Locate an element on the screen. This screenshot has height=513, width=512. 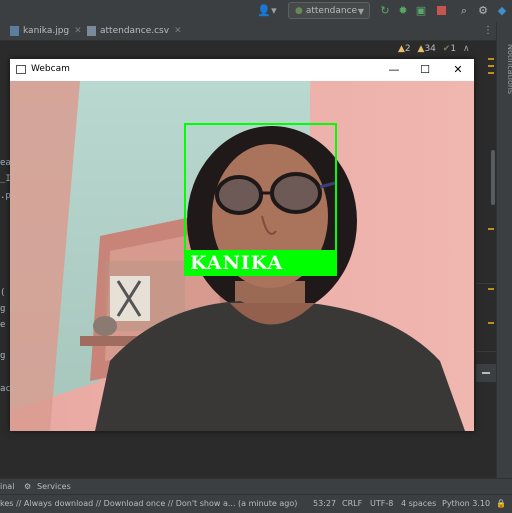
run-configuration-dropdown: ● attendance ▼ is located at coordinates (329, 10).